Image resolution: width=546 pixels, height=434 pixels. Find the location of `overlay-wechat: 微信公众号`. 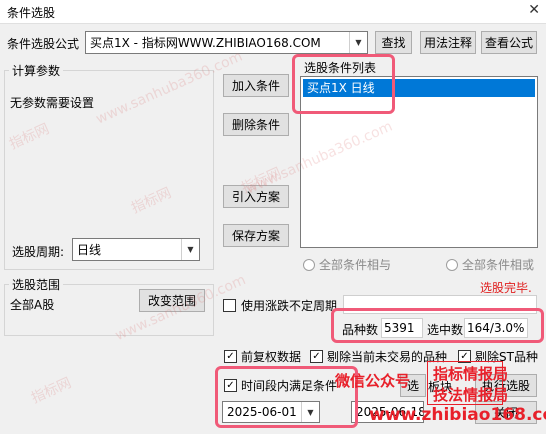

overlay-wechat: 微信公众号 is located at coordinates (373, 381).